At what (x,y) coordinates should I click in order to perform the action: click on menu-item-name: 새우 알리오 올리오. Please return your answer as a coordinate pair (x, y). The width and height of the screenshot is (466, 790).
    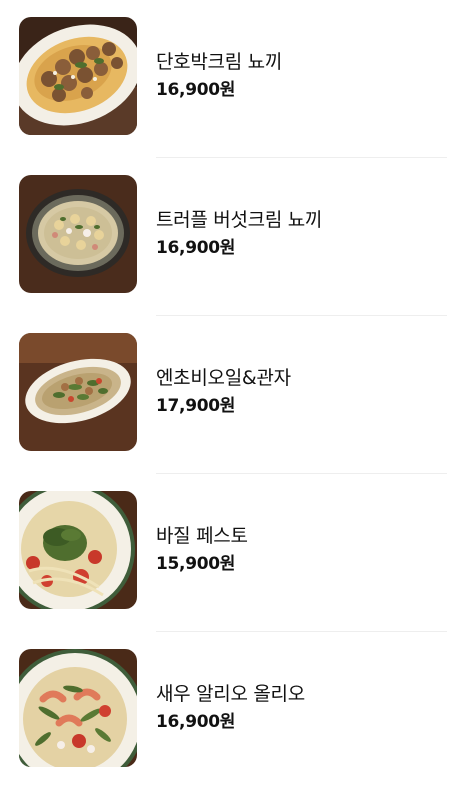
    Looking at the image, I should click on (230, 694).